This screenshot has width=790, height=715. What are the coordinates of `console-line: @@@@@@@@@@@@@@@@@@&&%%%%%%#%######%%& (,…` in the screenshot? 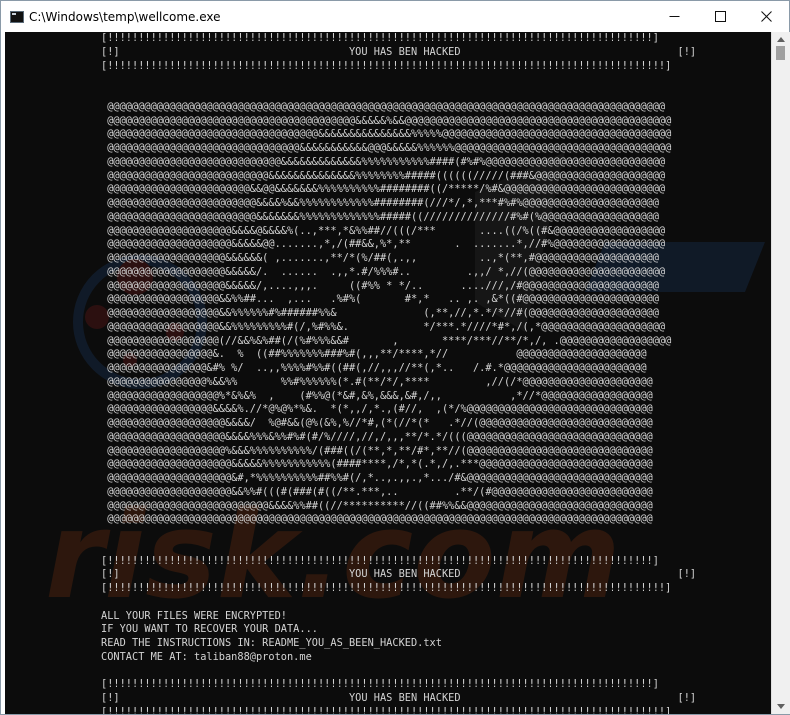 It's located at (380, 313).